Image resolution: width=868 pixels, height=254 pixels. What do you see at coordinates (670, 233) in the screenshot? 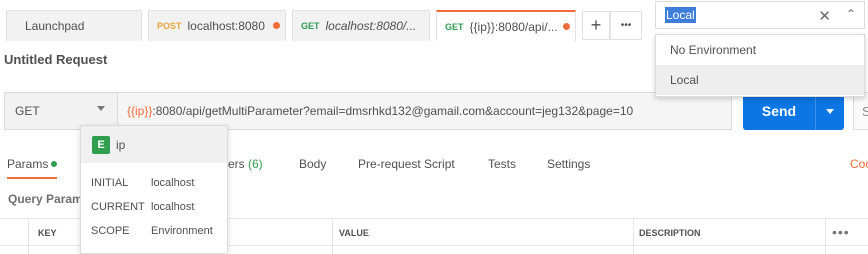
I see `column-description: DESCRIPTION` at bounding box center [670, 233].